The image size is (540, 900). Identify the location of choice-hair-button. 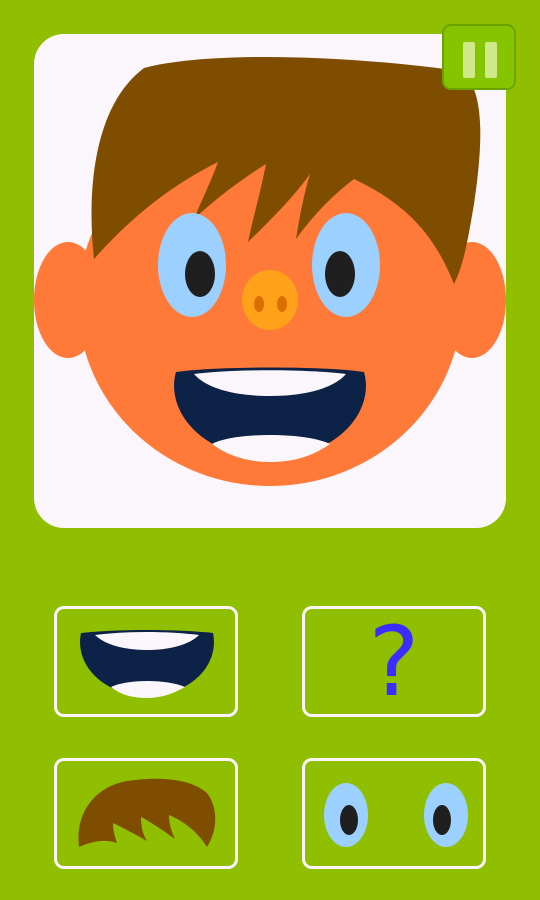
(146, 813).